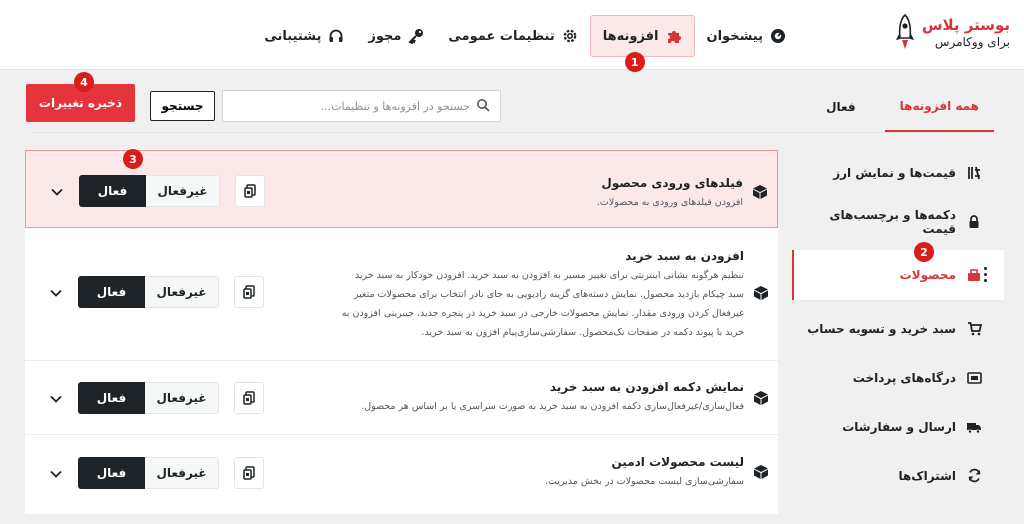 Image resolution: width=1024 pixels, height=524 pixels. I want to click on sidebar-item-shipping-orders: ارسال و سفارشات, so click(898, 426).